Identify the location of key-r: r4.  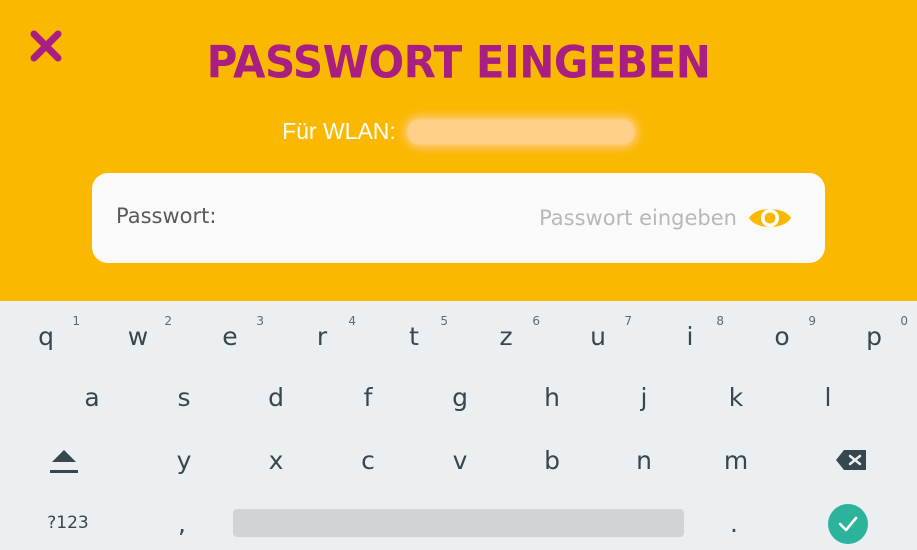
(322, 336).